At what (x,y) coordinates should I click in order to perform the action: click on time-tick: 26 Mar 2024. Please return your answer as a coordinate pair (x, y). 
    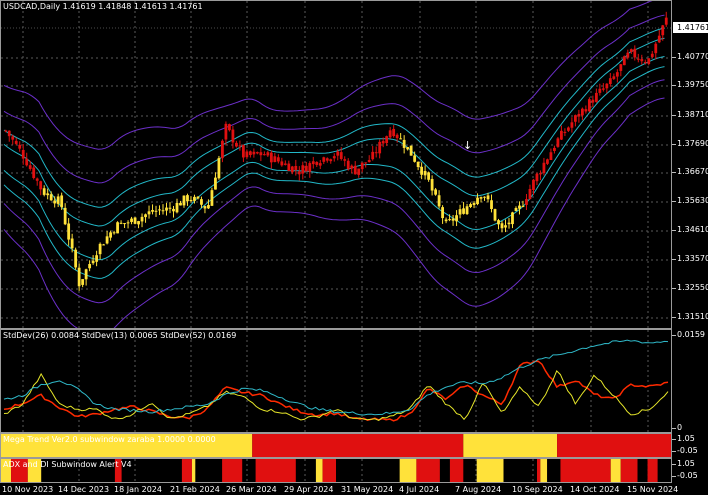
    Looking at the image, I should click on (251, 489).